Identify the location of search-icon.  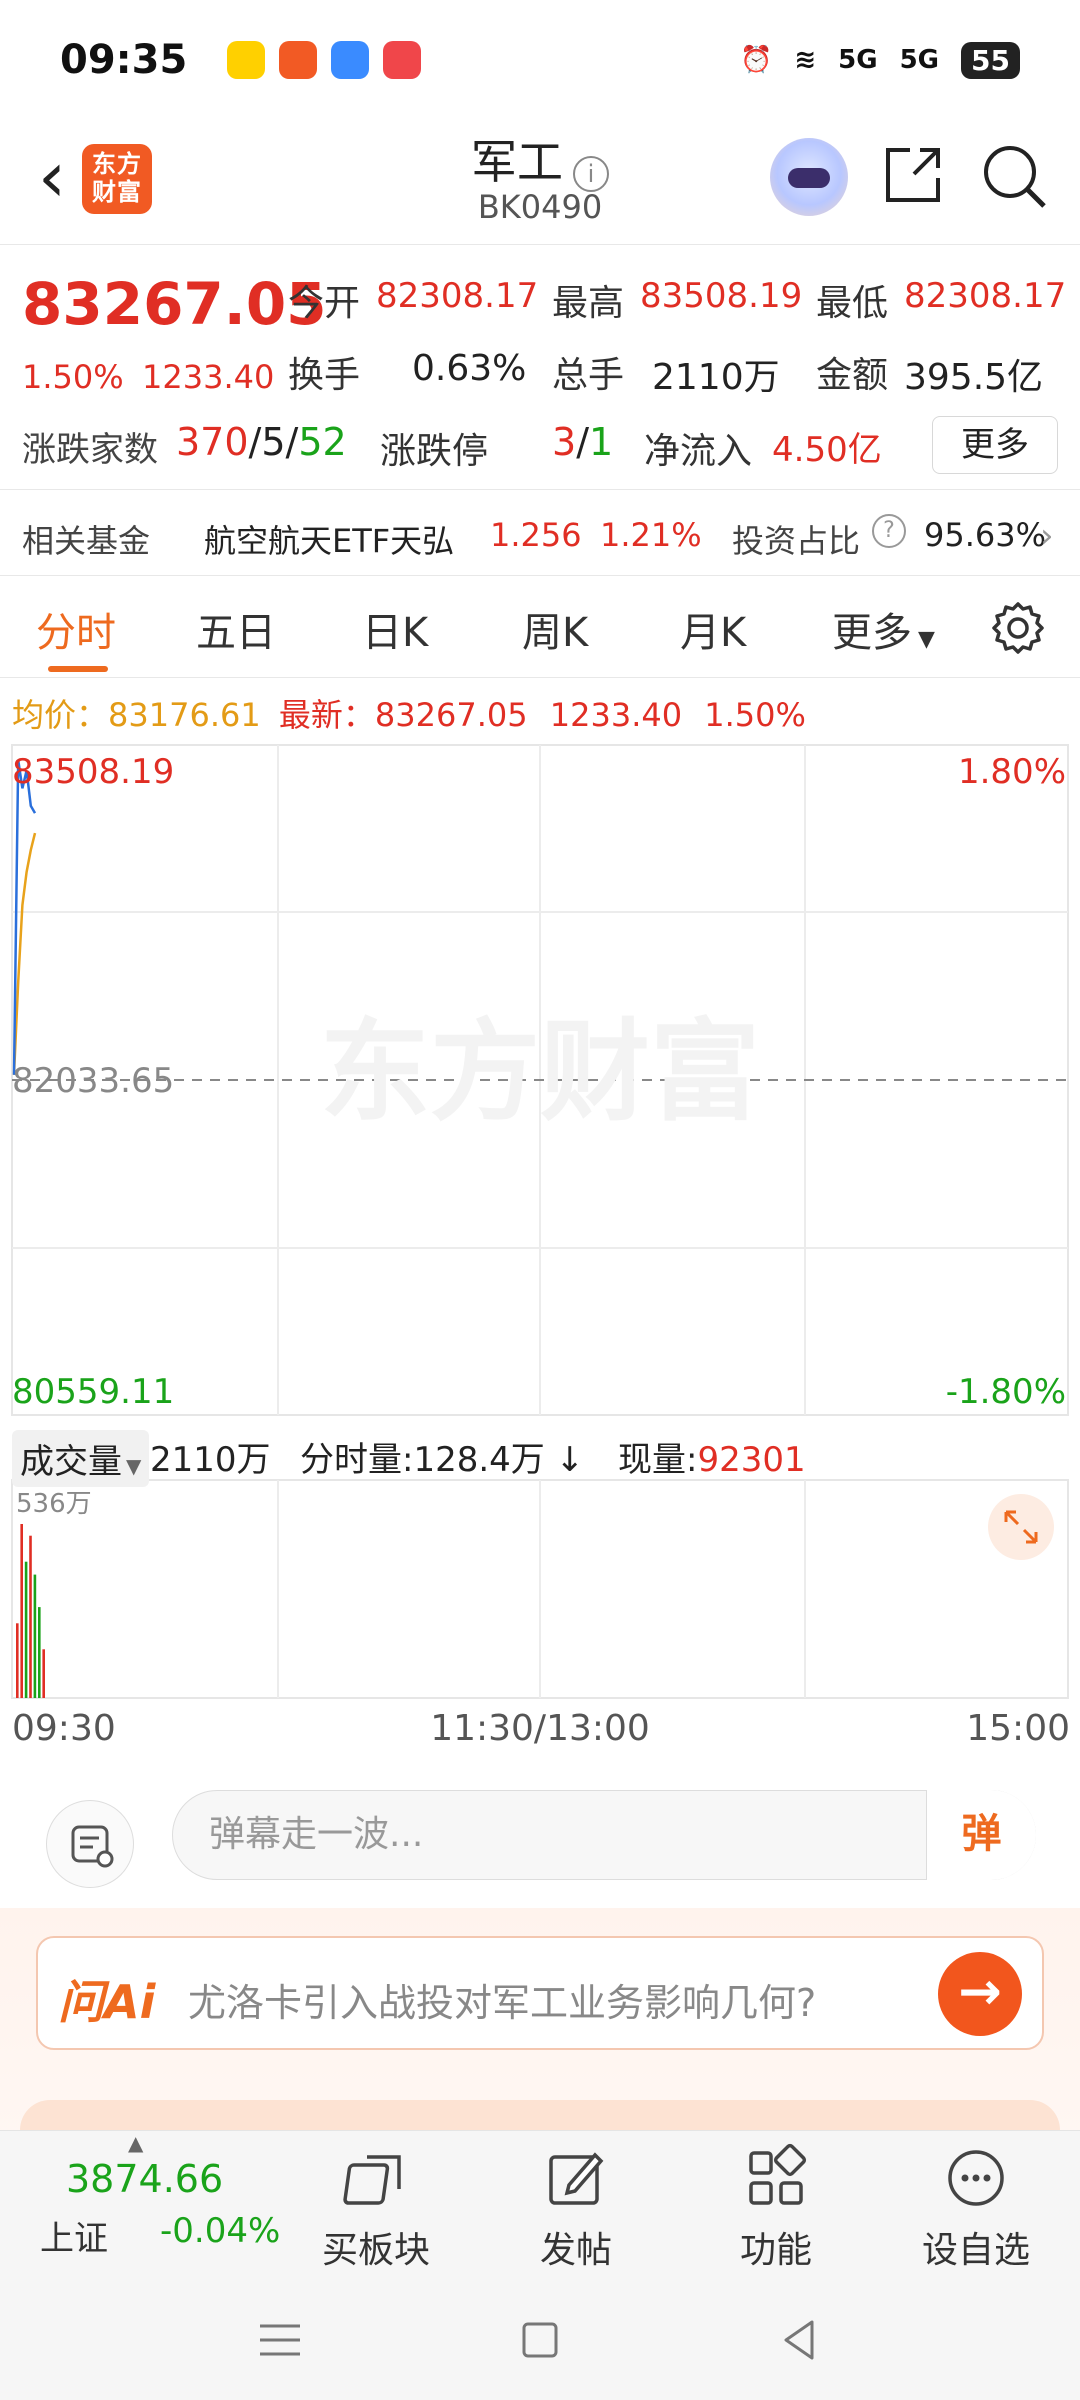
(1015, 177).